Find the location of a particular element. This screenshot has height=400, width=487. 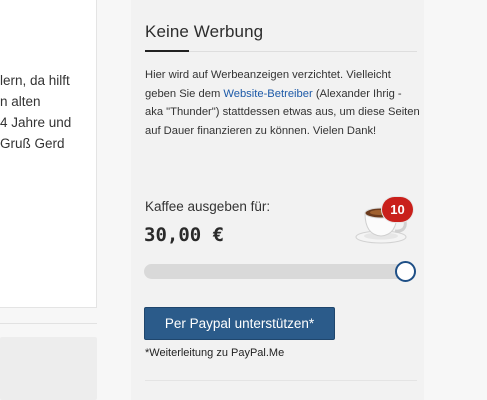

amount-slider-track is located at coordinates (279, 271).